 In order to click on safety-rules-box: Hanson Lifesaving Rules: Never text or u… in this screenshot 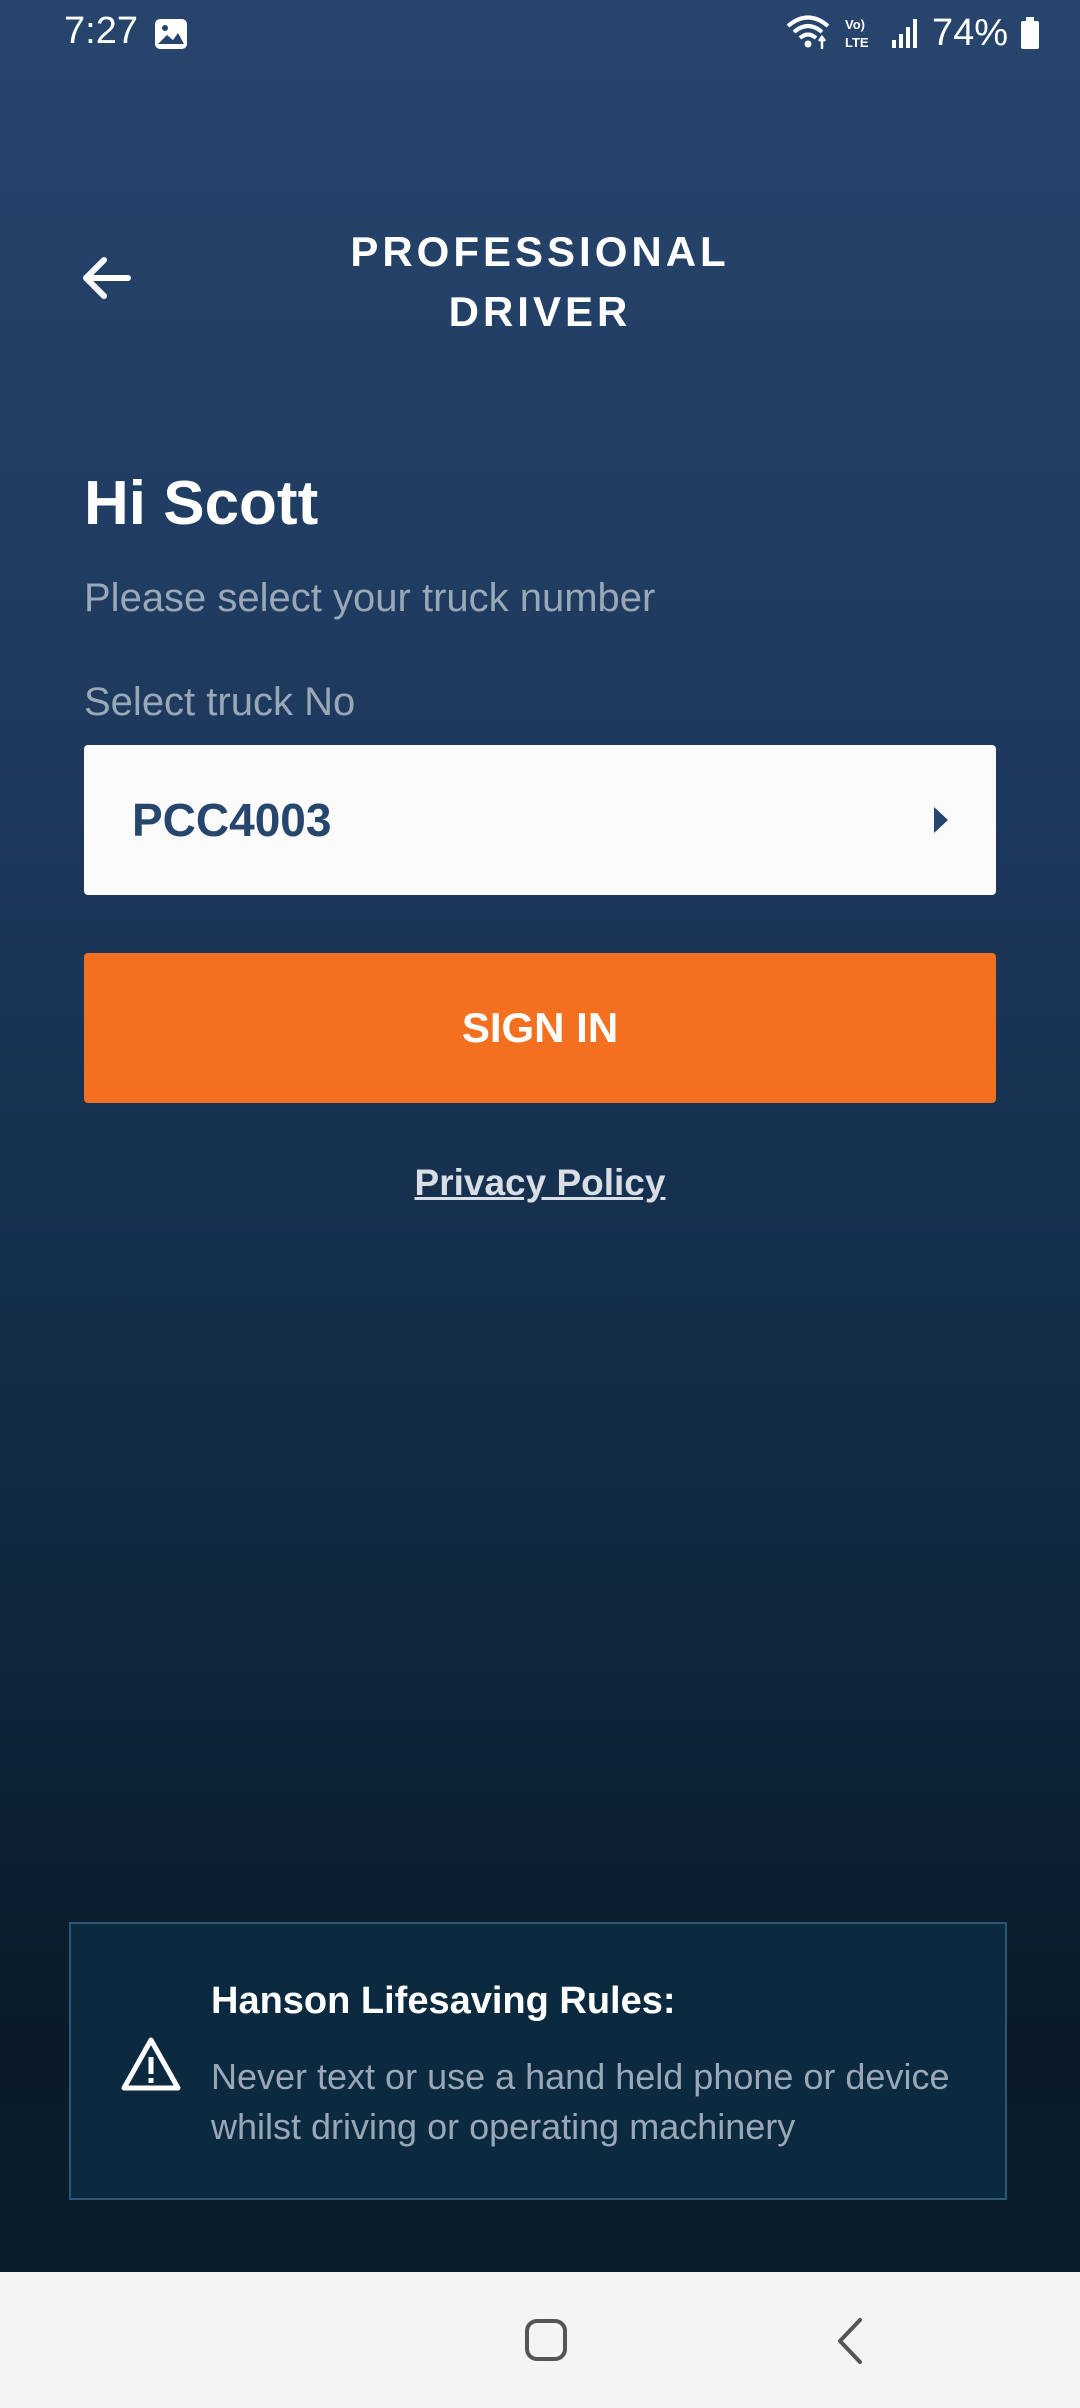, I will do `click(538, 2061)`.